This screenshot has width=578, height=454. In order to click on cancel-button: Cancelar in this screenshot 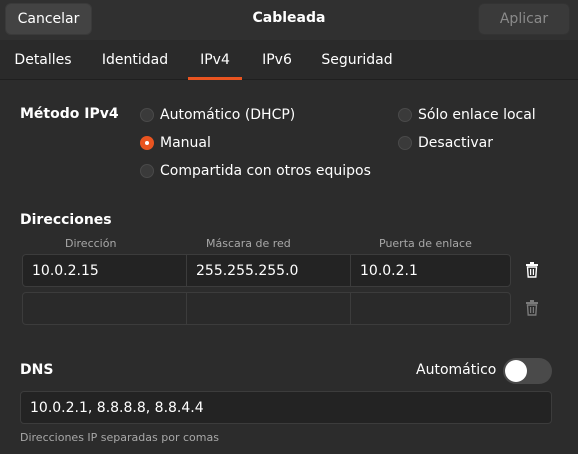, I will do `click(48, 19)`.